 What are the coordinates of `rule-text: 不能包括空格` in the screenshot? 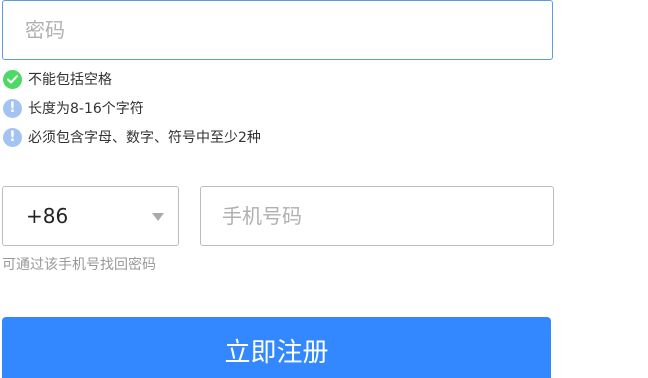 It's located at (70, 80).